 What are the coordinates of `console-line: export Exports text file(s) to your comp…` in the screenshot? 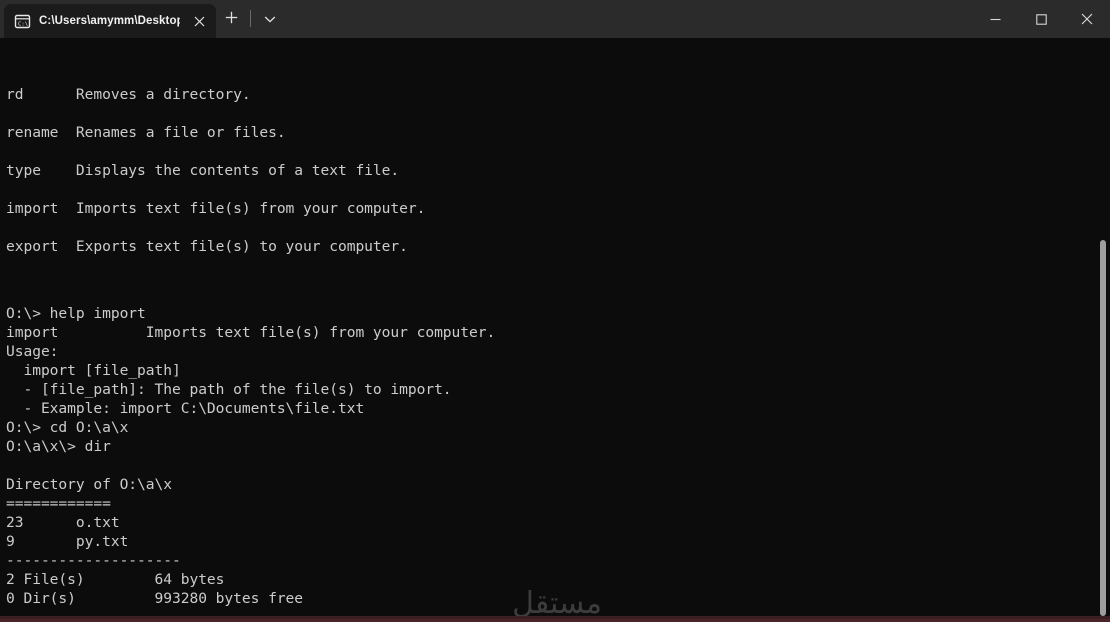 It's located at (207, 246).